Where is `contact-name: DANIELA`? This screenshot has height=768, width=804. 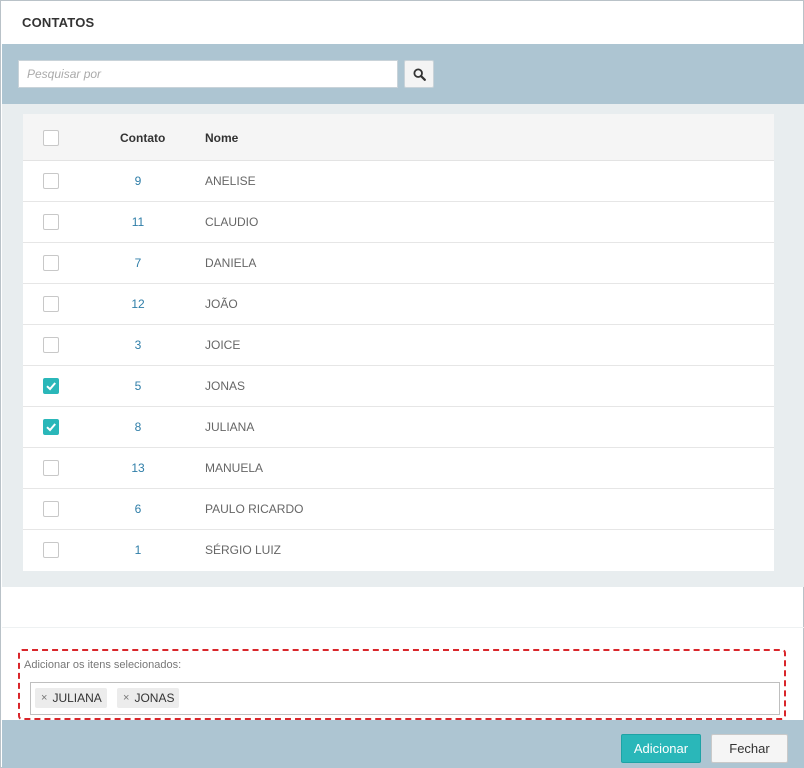
contact-name: DANIELA is located at coordinates (231, 263).